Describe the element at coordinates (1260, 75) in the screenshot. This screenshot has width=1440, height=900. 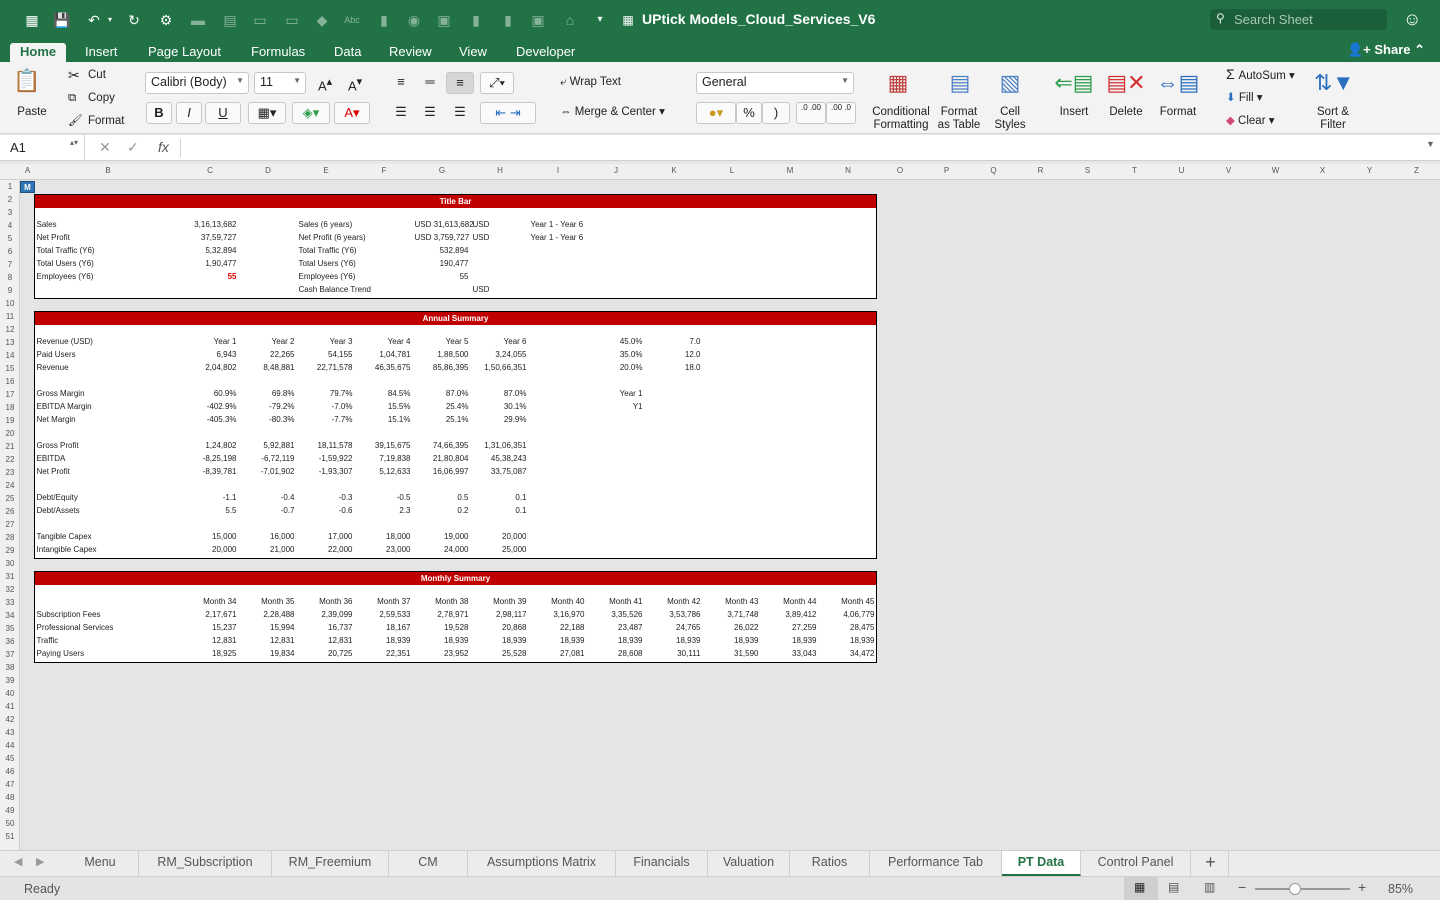
I see `autosum-button: Σ AutoSum ▾` at that location.